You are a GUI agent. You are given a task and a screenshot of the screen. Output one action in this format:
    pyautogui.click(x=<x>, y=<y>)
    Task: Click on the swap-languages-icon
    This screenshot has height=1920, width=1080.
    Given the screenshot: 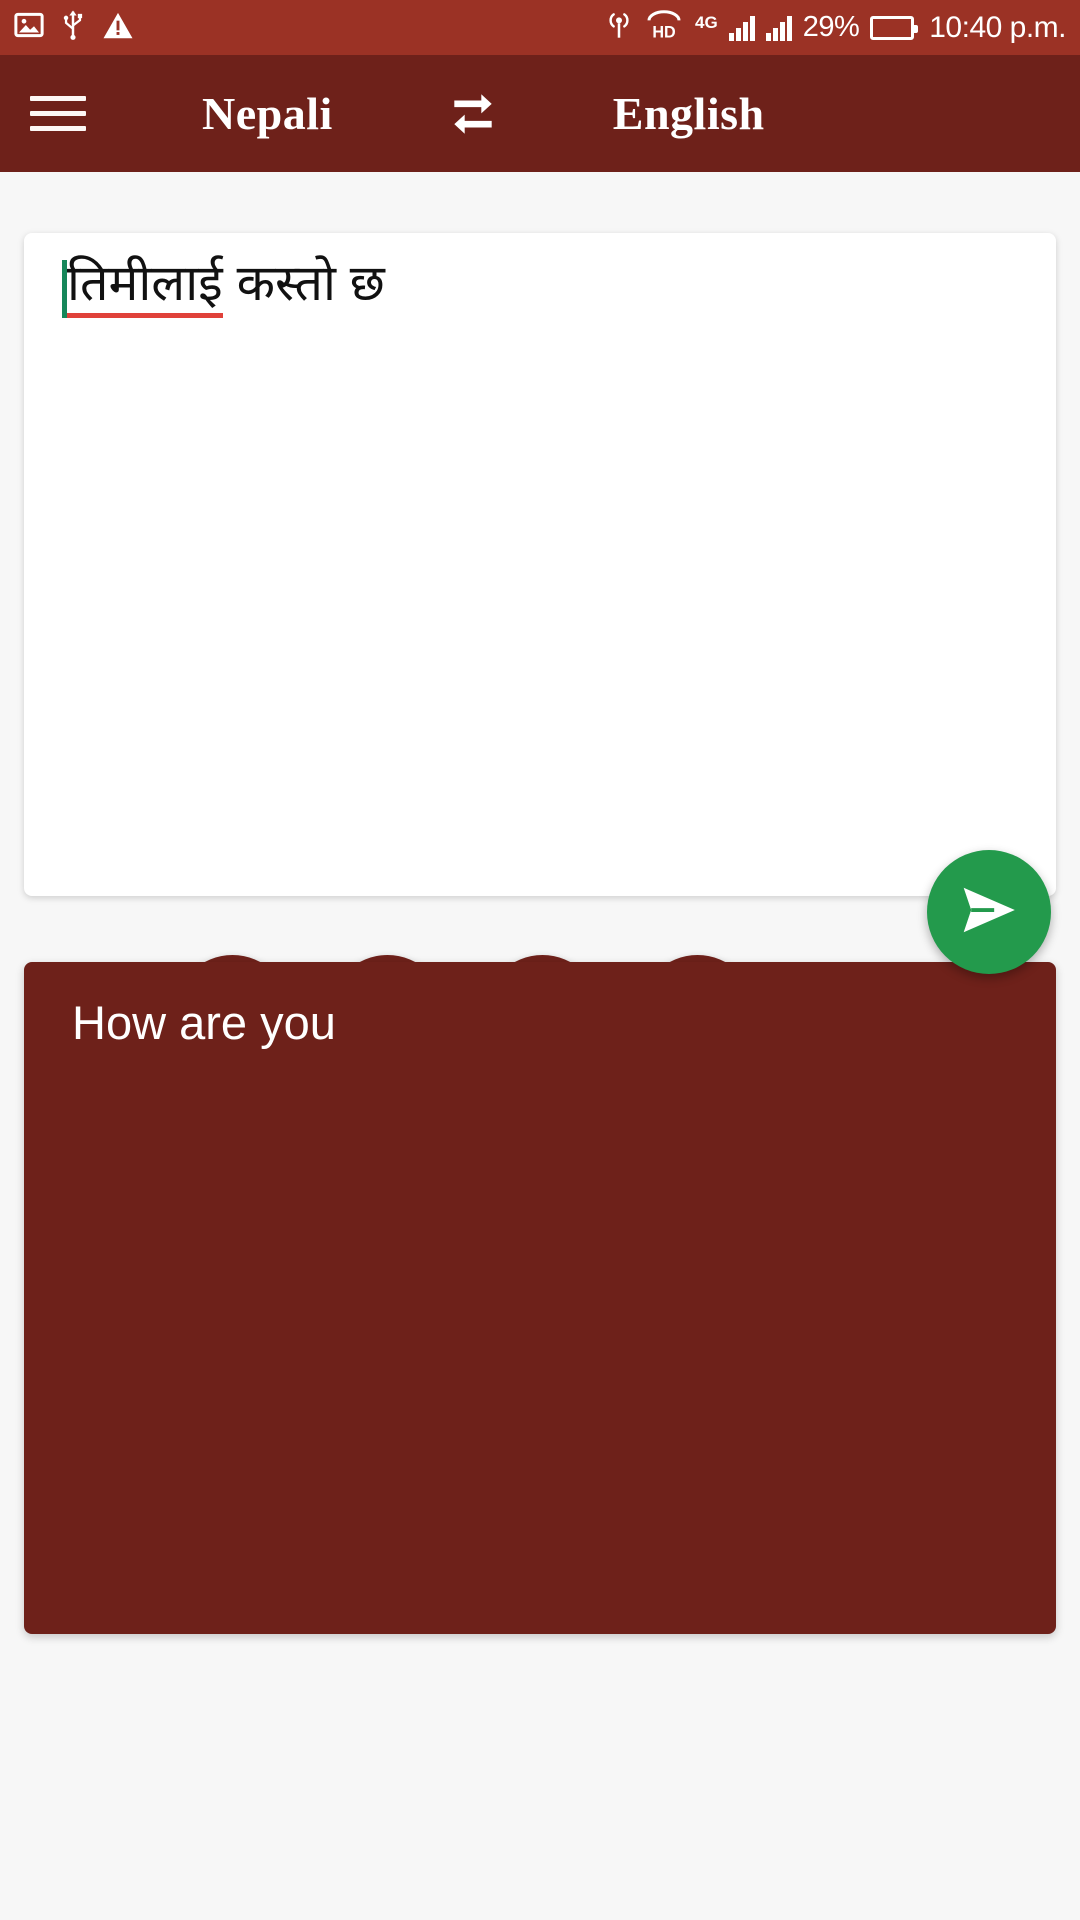 What is the action you would take?
    pyautogui.click(x=473, y=114)
    